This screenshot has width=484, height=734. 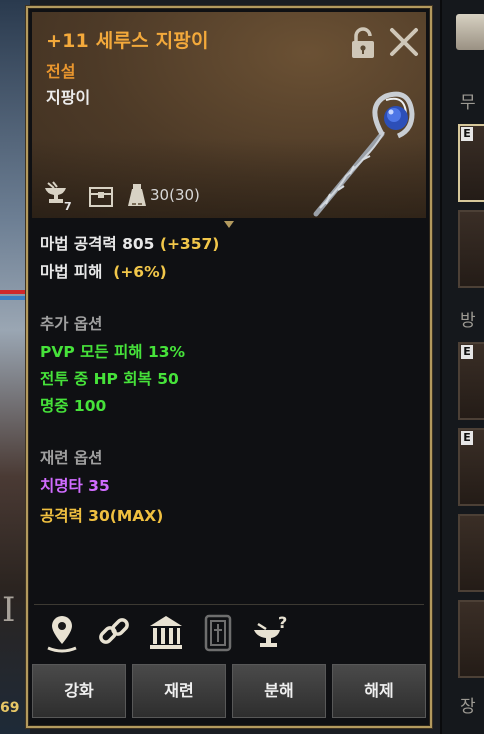 What do you see at coordinates (79, 691) in the screenshot?
I see `enhance-button: 강화` at bounding box center [79, 691].